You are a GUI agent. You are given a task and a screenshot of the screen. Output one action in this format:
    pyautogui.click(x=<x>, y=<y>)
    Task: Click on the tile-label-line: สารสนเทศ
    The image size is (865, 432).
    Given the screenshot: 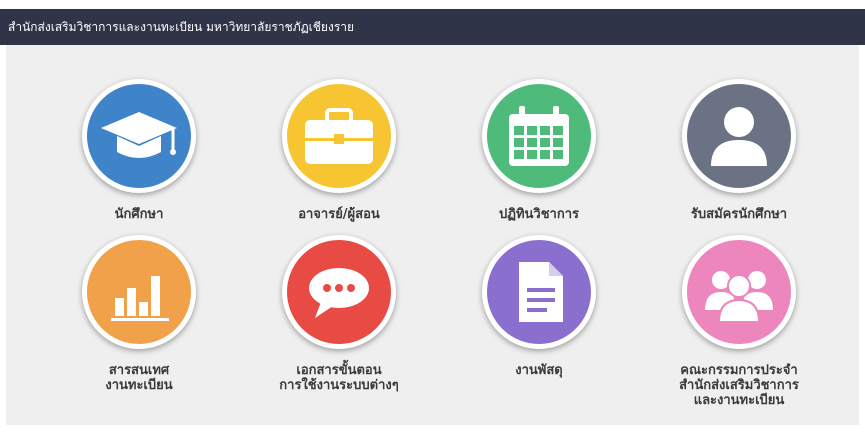 What is the action you would take?
    pyautogui.click(x=139, y=370)
    